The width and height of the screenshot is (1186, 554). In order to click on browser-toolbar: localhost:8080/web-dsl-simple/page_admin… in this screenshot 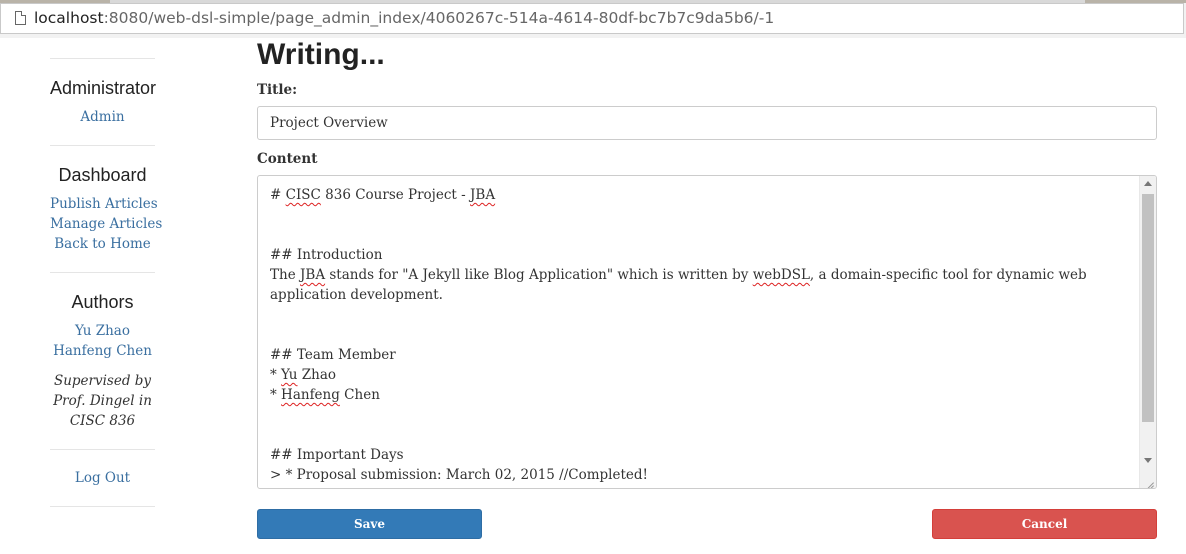, I will do `click(593, 19)`.